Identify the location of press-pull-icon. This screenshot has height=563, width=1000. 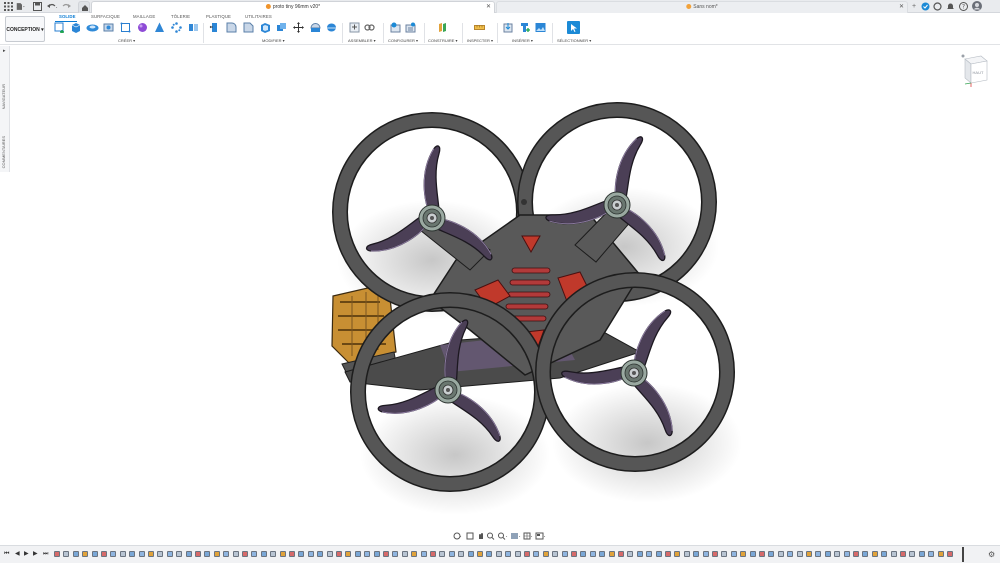
(214, 27).